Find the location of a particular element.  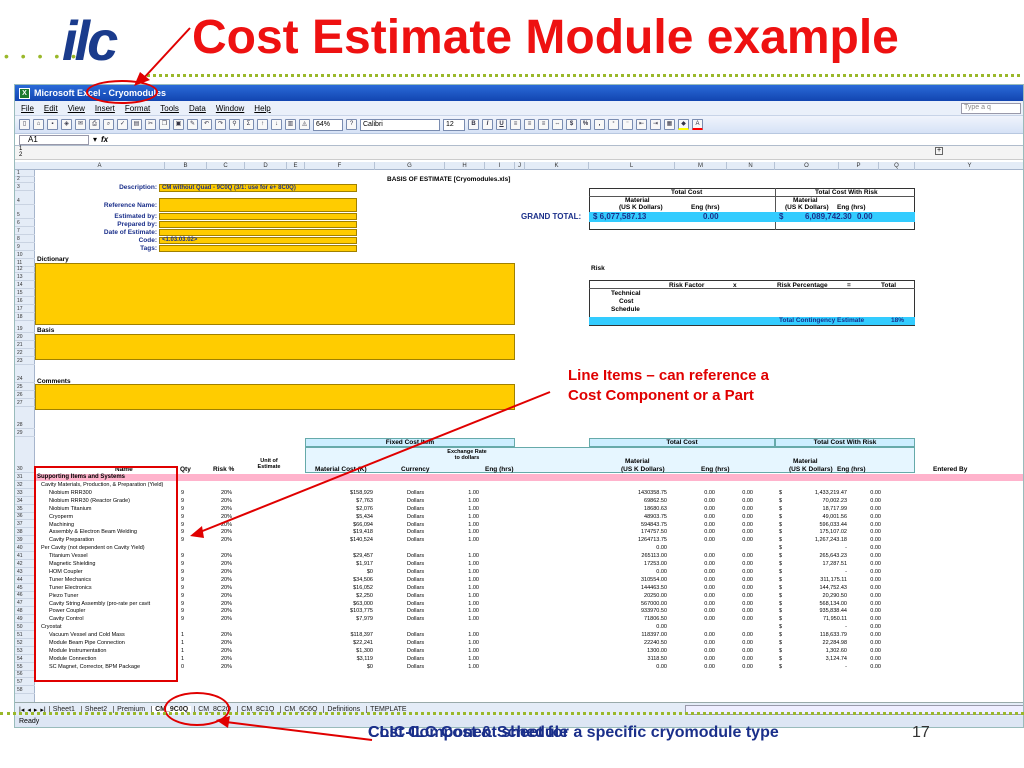

new-icon: ▯ is located at coordinates (24, 124).